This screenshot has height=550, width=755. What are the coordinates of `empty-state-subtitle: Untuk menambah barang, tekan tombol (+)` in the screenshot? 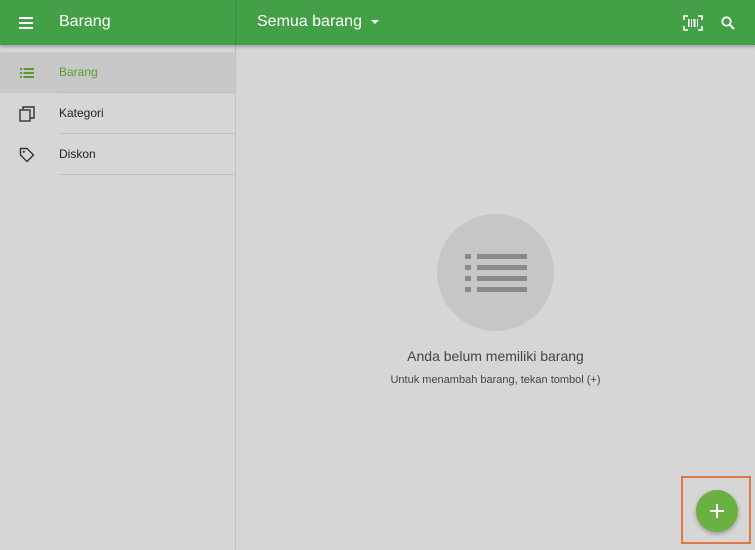 It's located at (495, 380).